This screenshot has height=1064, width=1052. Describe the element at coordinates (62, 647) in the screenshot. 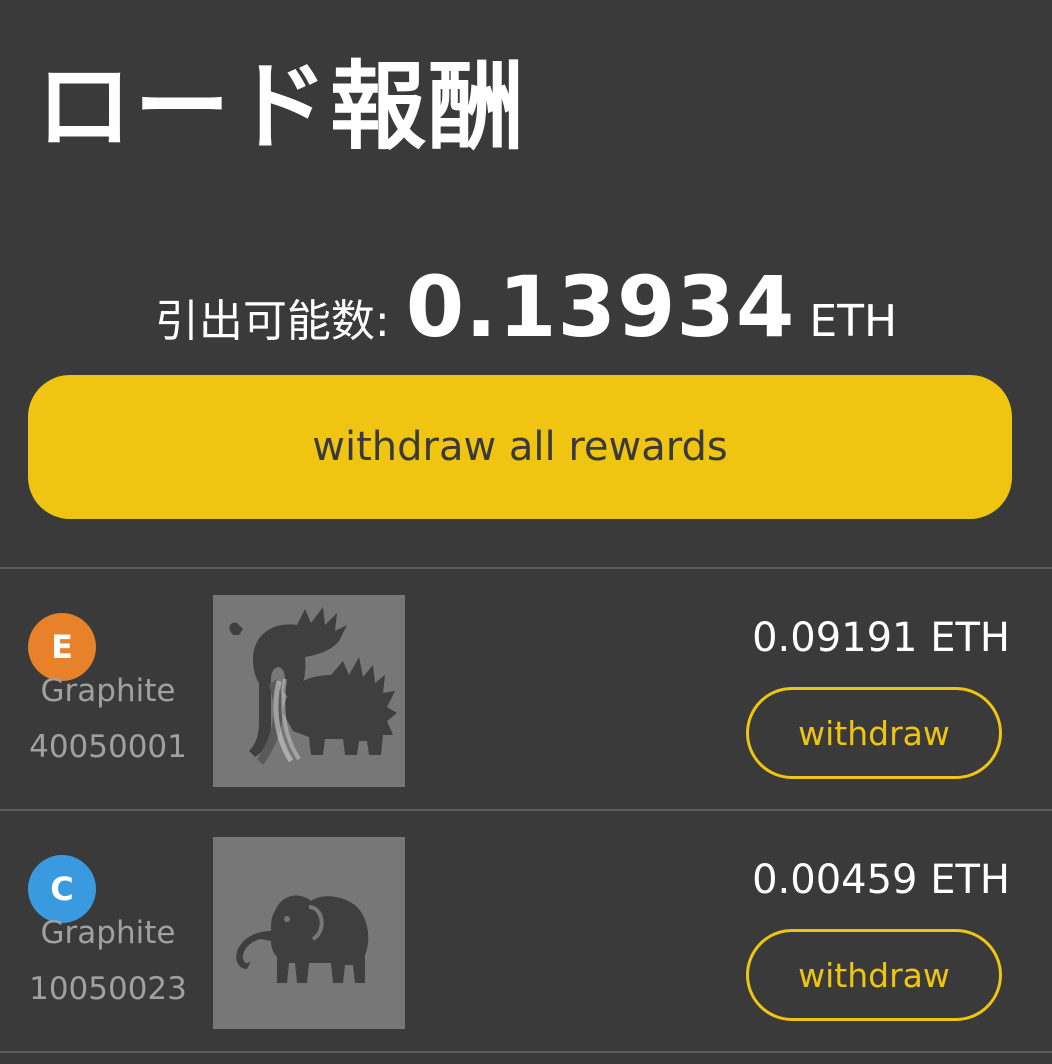

I see `node-badge: E` at that location.